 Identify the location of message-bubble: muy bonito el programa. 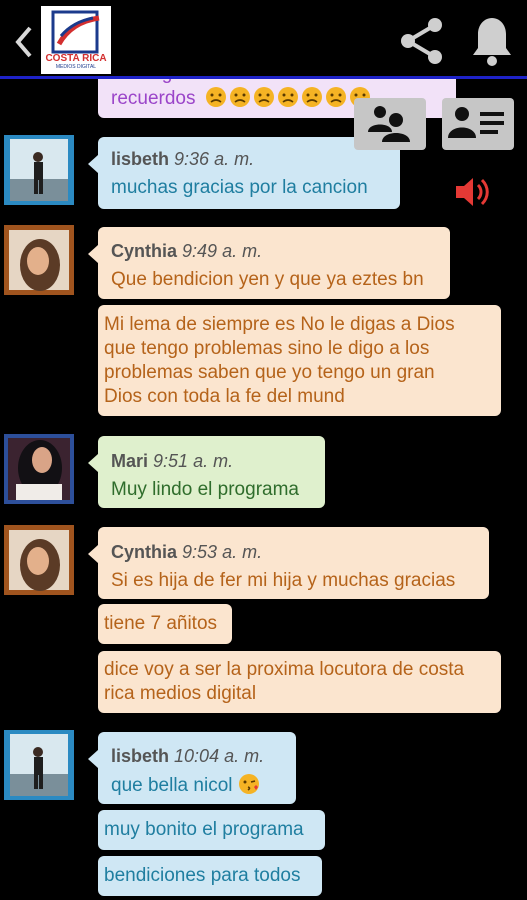
(211, 830).